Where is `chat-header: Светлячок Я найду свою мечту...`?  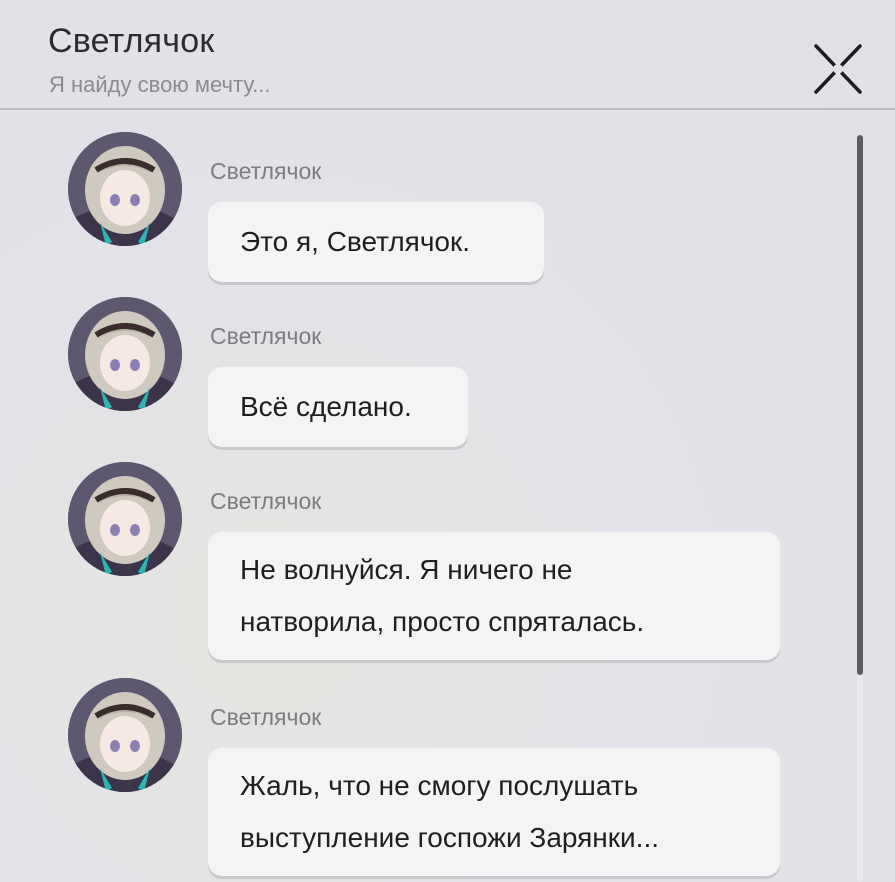 chat-header: Светлячок Я найду свою мечту... is located at coordinates (447, 55).